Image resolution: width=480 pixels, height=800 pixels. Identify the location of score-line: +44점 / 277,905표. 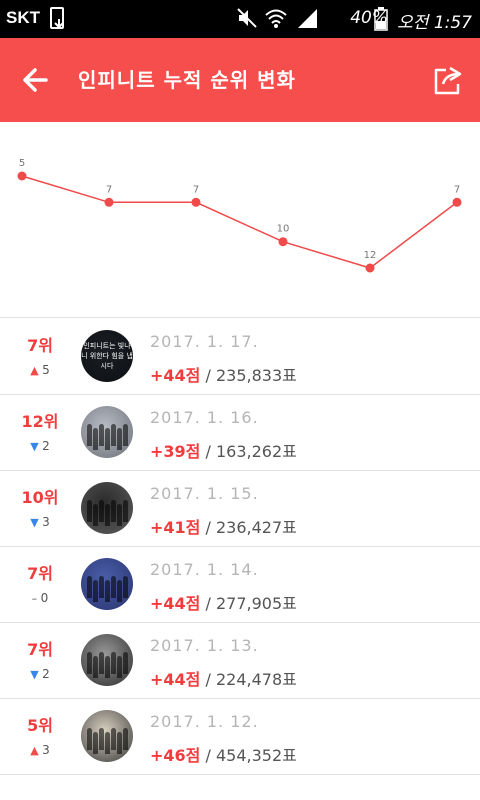
(223, 602).